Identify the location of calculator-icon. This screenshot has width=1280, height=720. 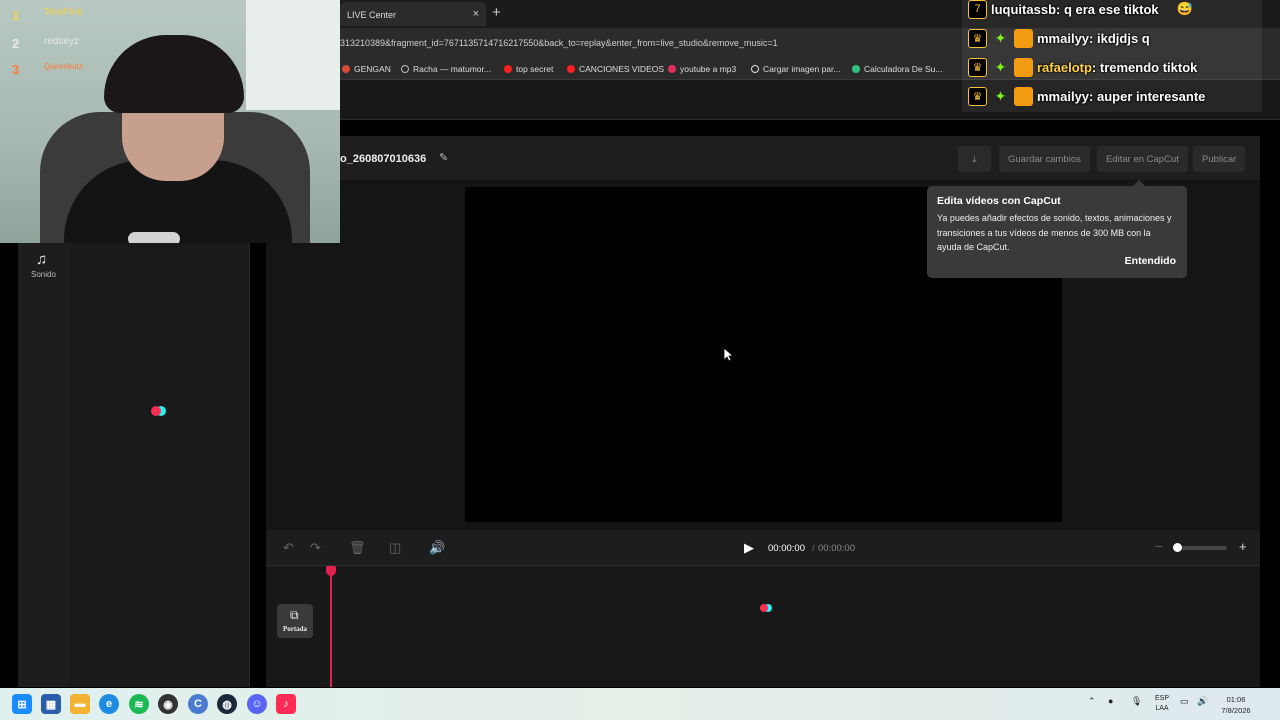
(856, 69).